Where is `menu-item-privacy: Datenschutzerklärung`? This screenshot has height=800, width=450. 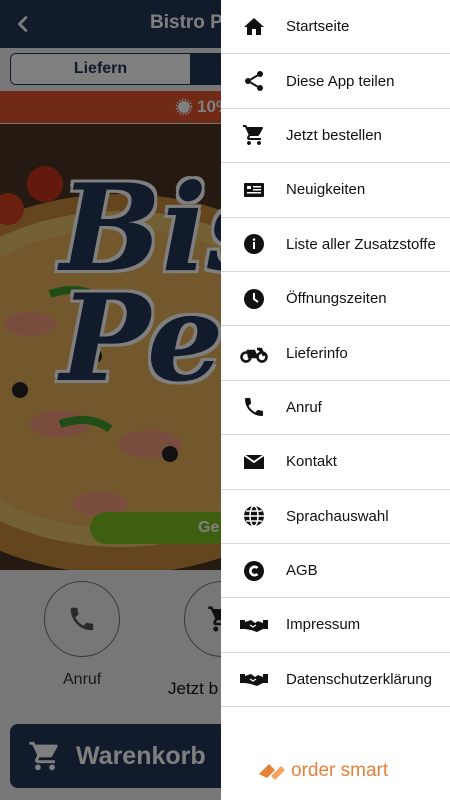 menu-item-privacy: Datenschutzerklärung is located at coordinates (335, 680).